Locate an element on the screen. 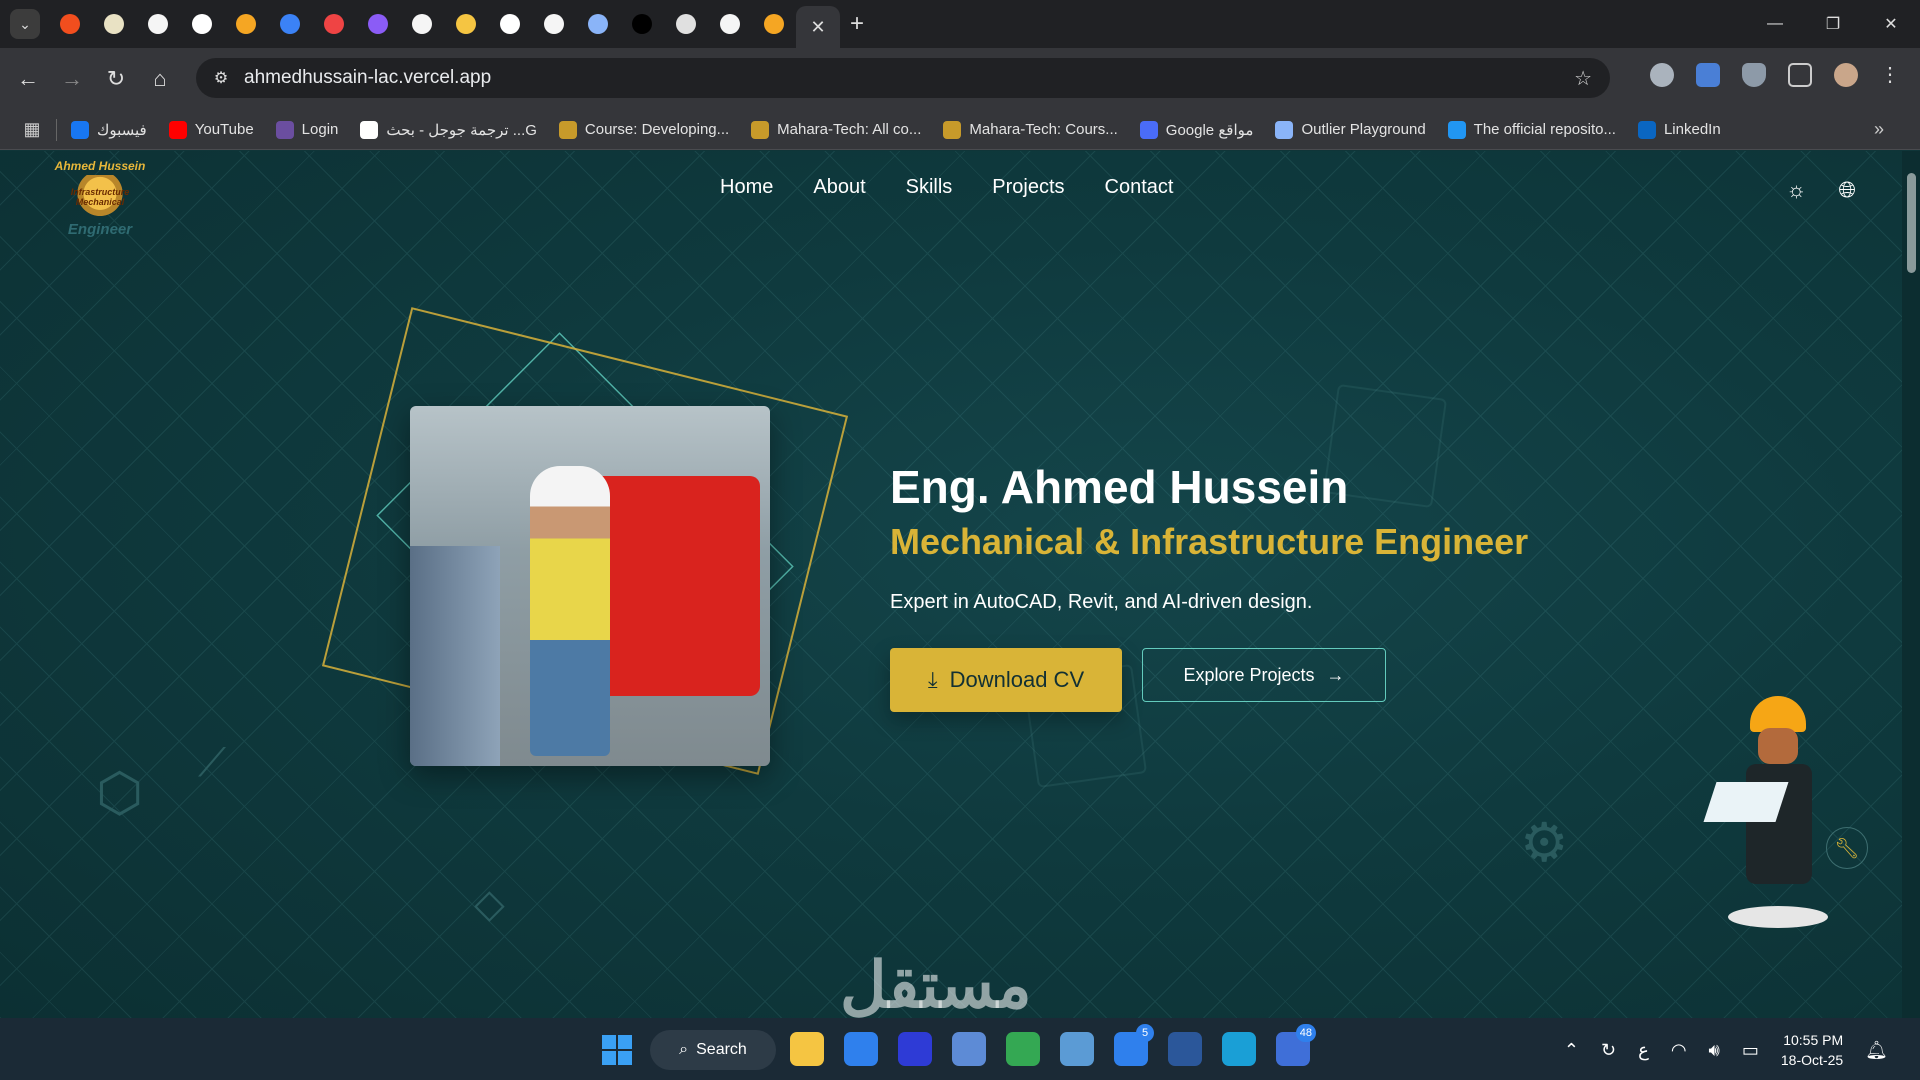 The width and height of the screenshot is (1920, 1080). bookmark-item: Outlier Playground is located at coordinates (1350, 129).